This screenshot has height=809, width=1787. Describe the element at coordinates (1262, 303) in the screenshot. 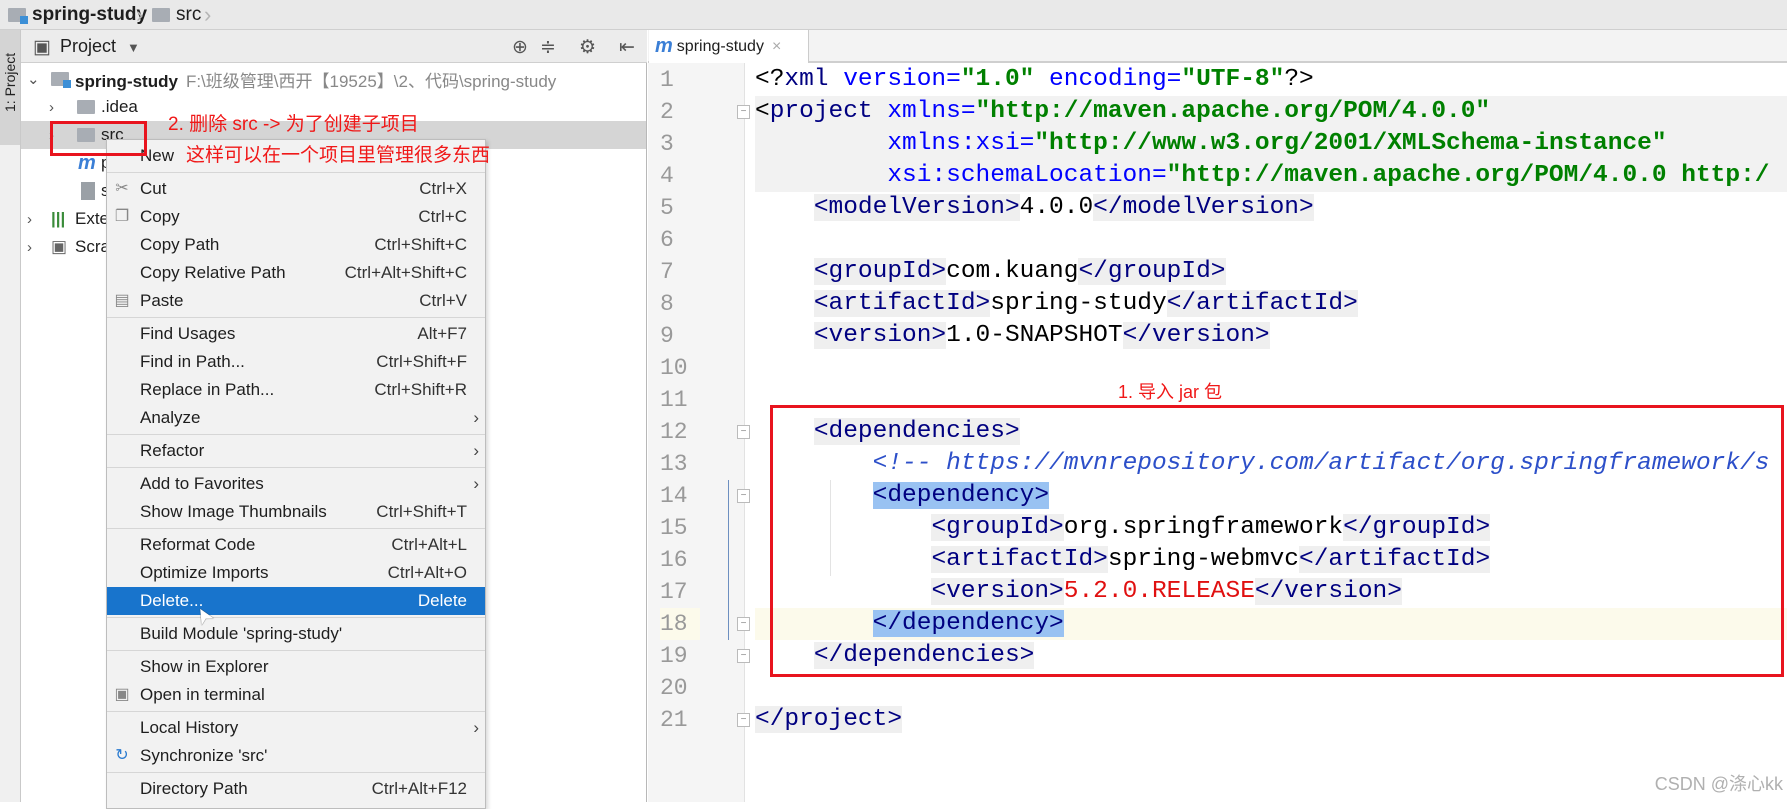

I see `code-token: </artifactId>` at that location.